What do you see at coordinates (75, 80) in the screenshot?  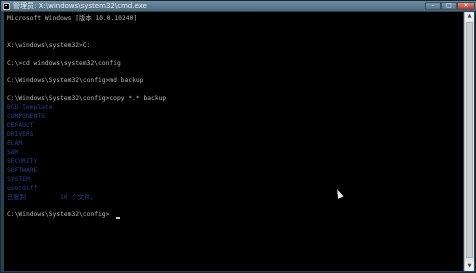 I see `console-line: C:\Windows\System32\config>md backup` at bounding box center [75, 80].